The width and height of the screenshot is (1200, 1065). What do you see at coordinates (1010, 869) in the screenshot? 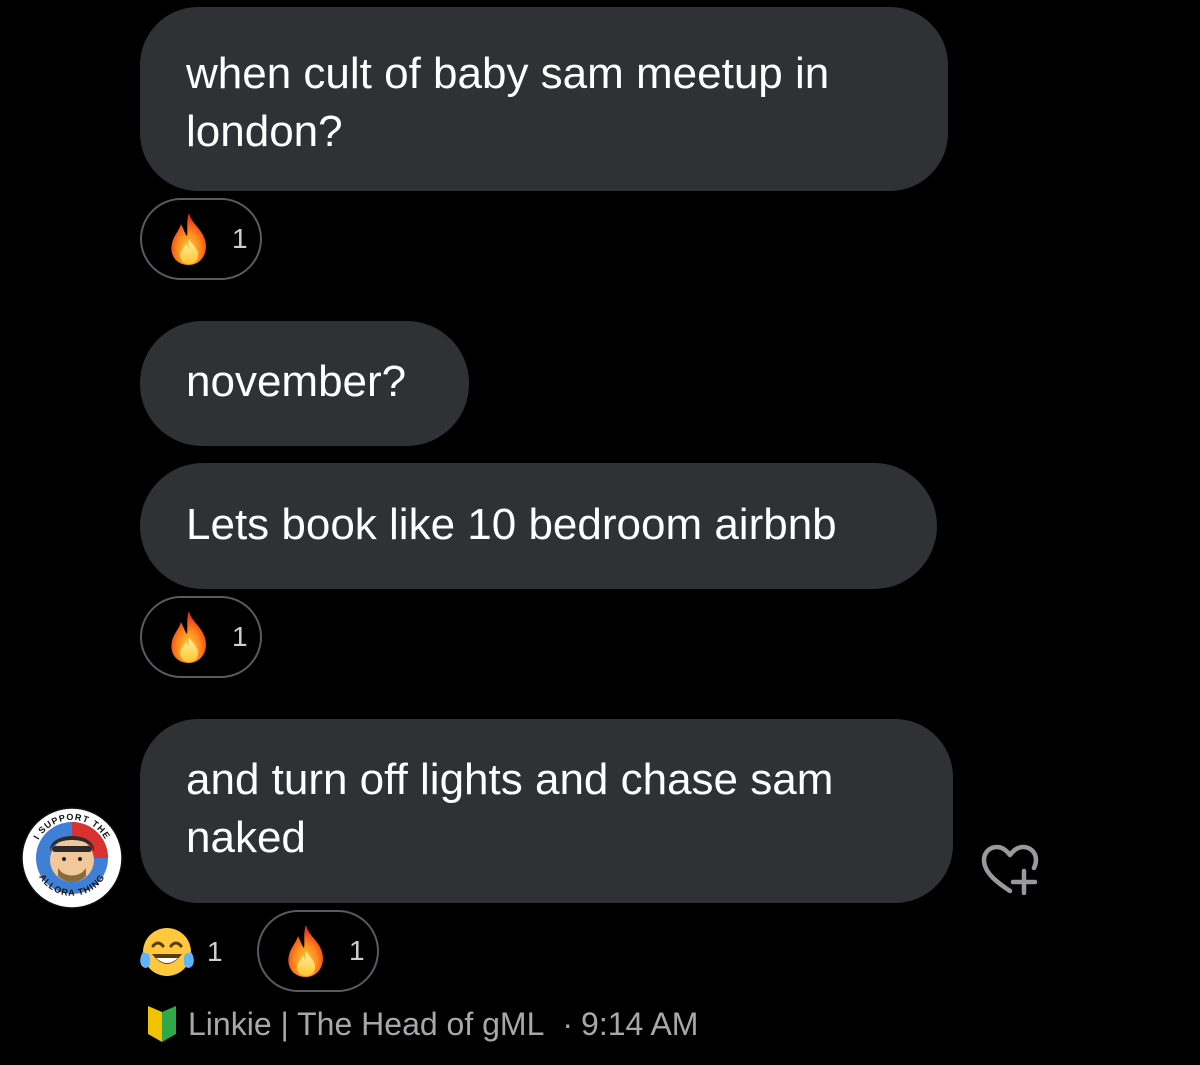
I see `add-reaction-heart-plus-icon` at bounding box center [1010, 869].